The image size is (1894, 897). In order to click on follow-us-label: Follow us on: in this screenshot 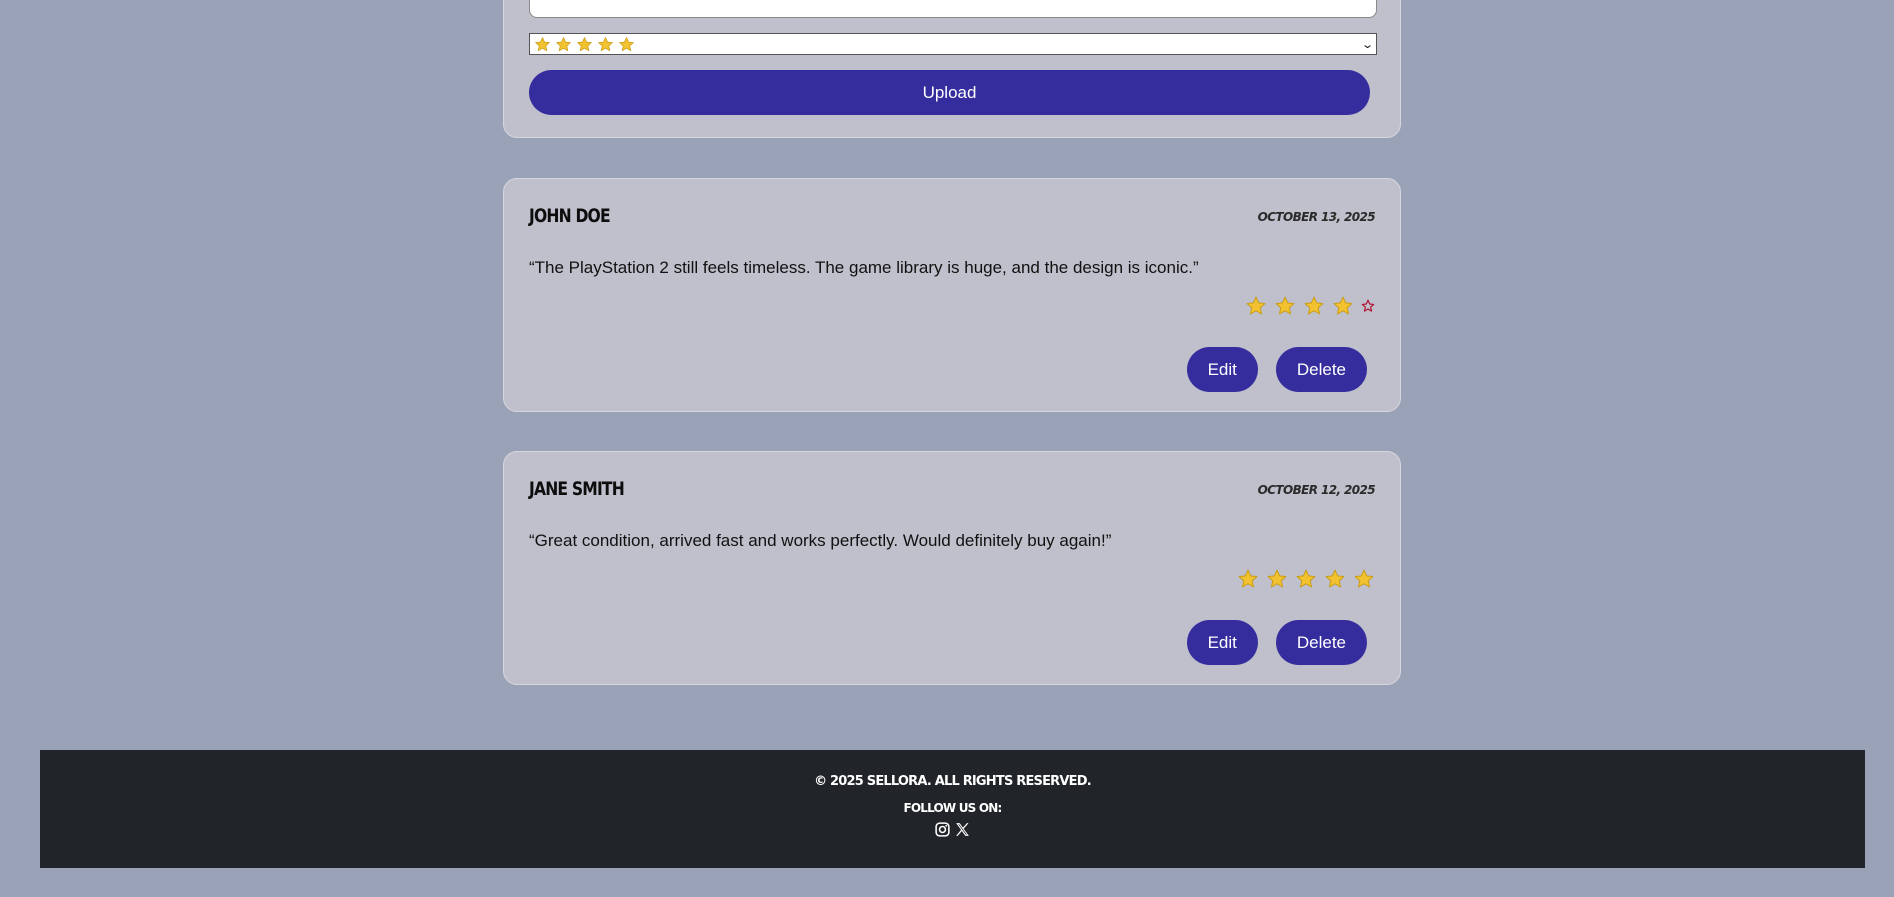, I will do `click(952, 808)`.